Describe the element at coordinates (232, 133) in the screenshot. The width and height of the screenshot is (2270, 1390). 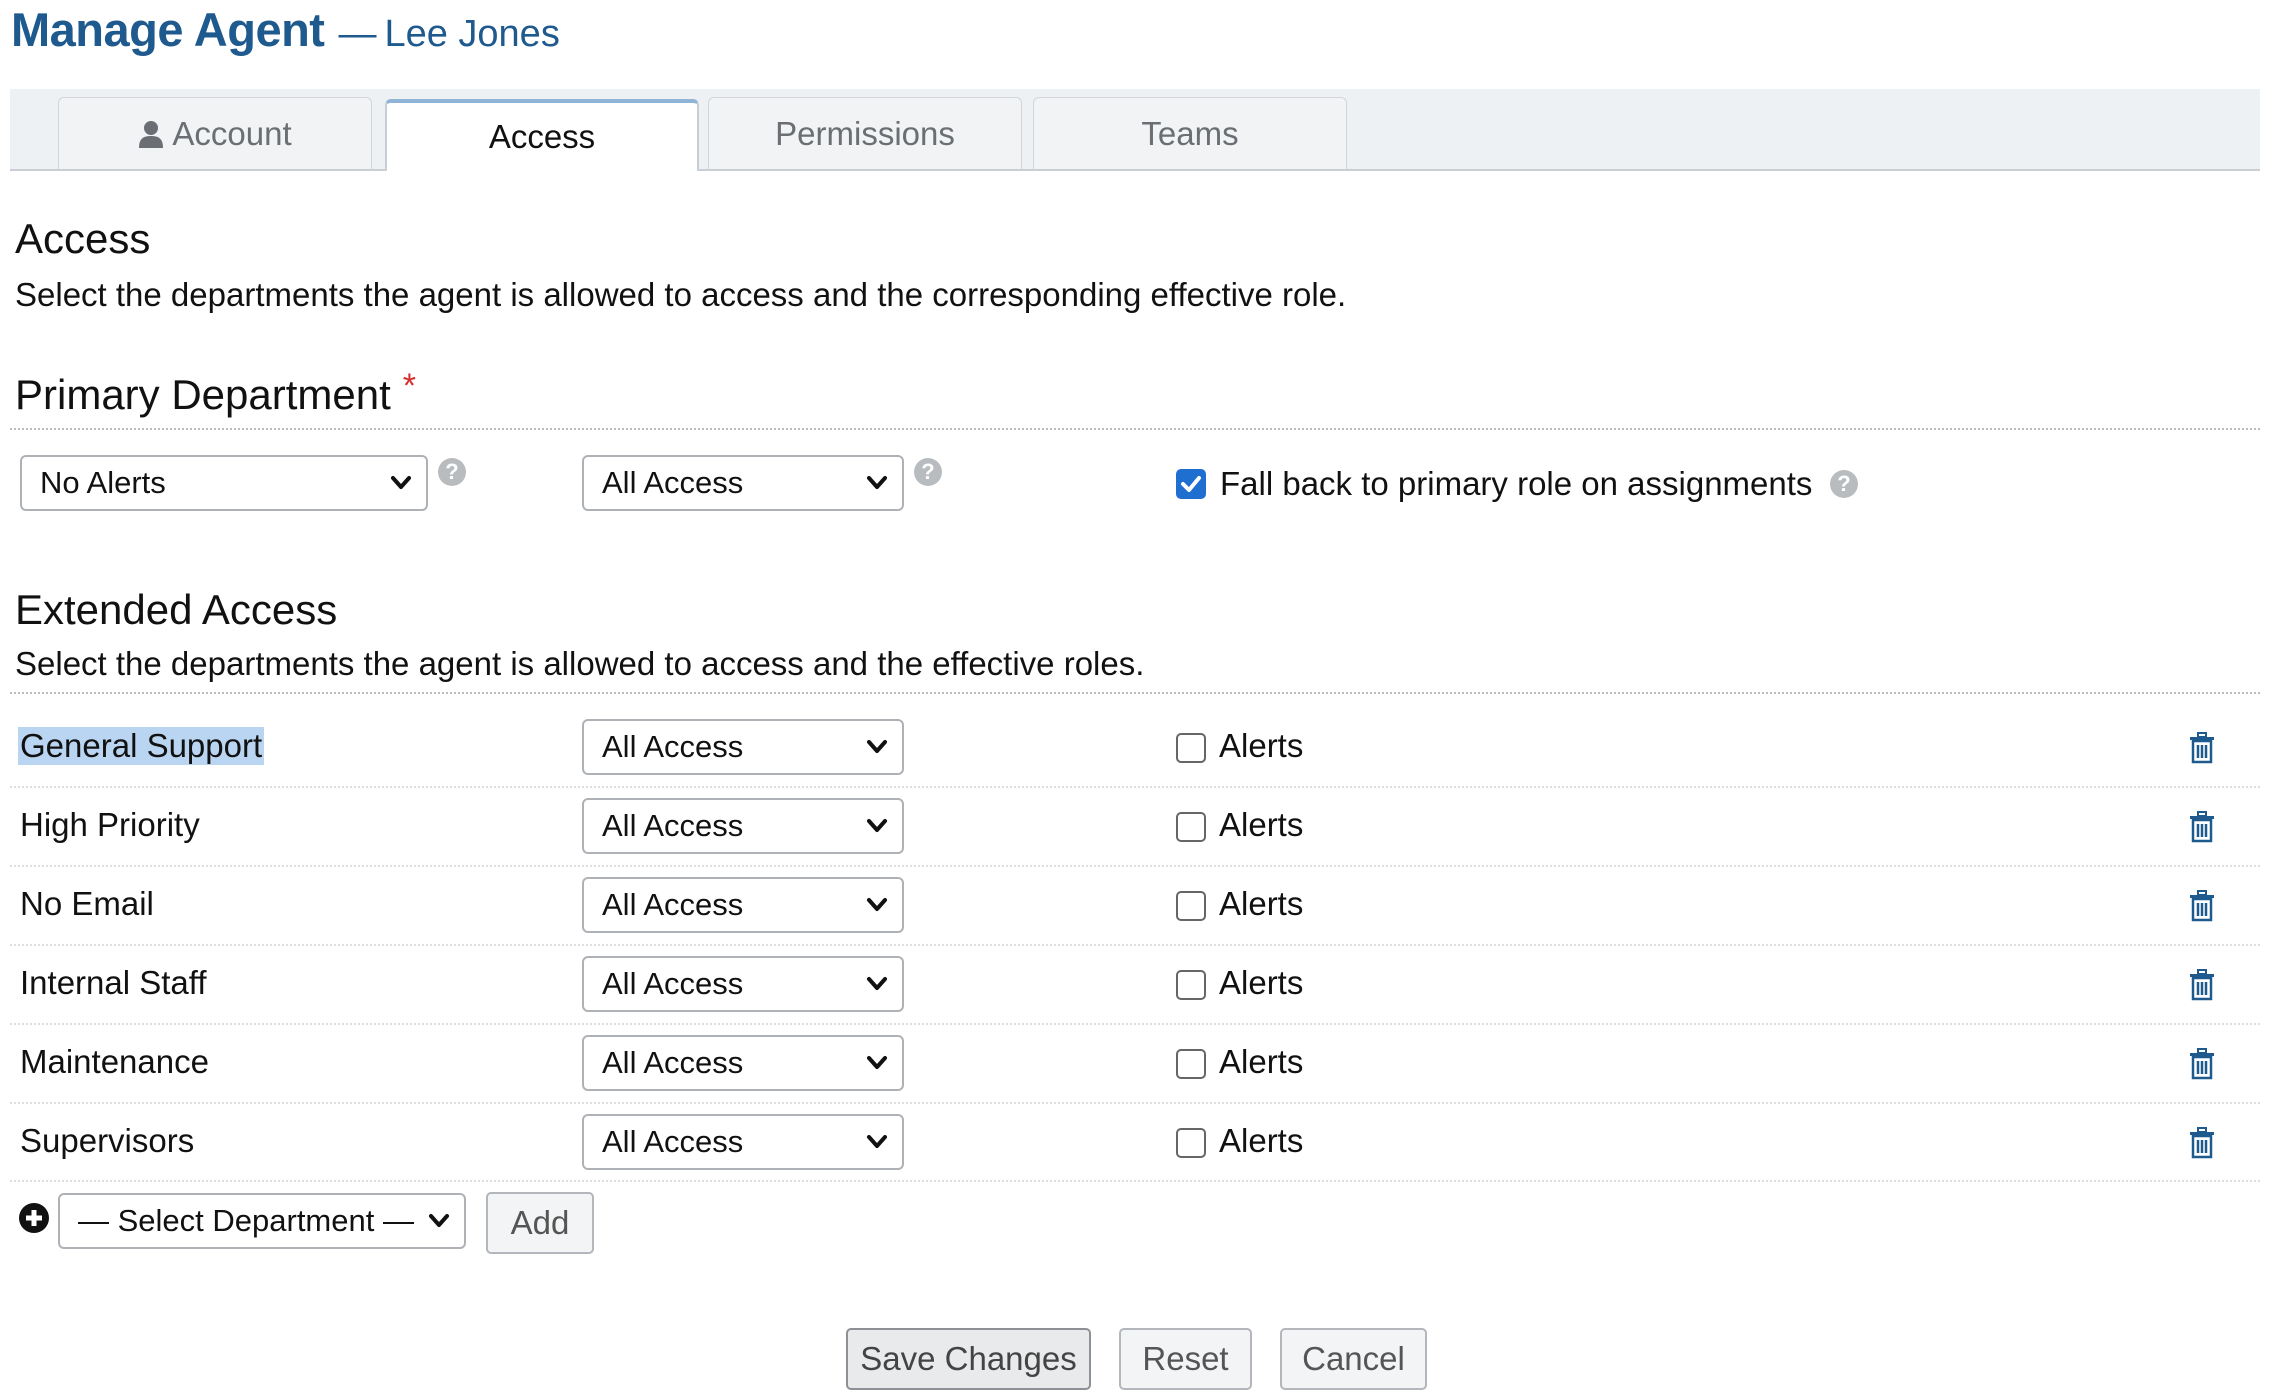
I see `tab-account-label: Account` at that location.